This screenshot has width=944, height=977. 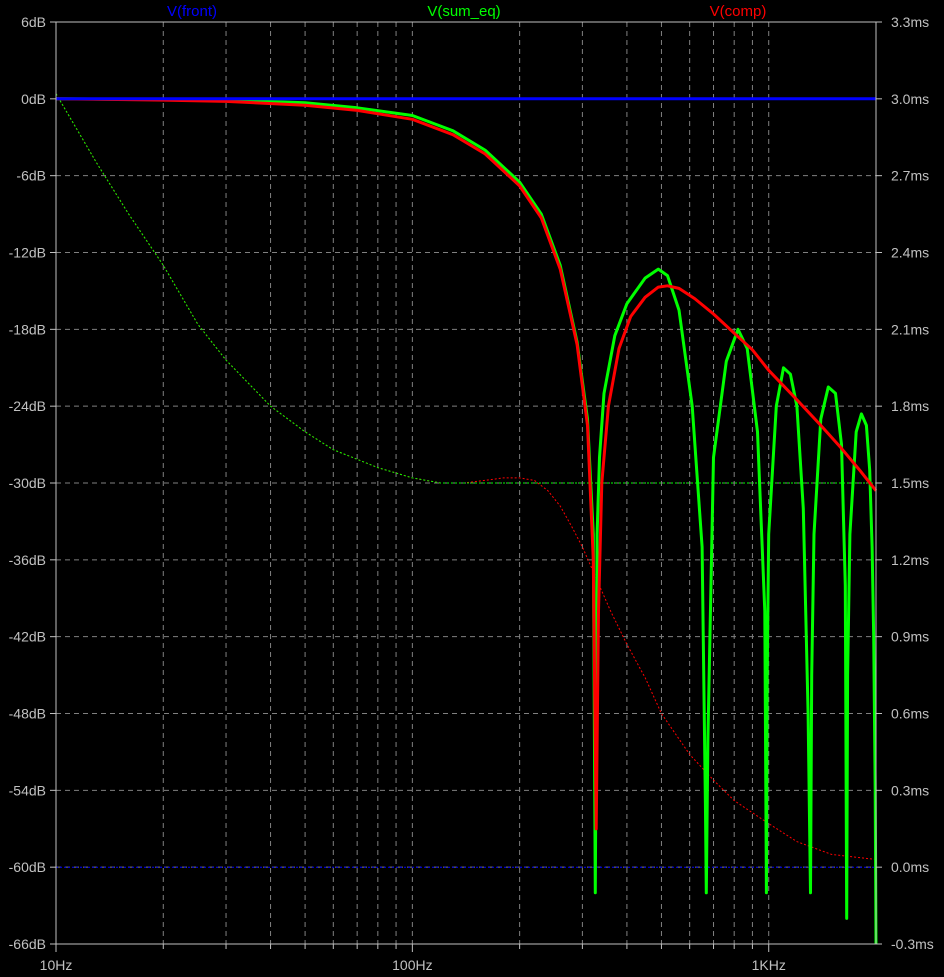 What do you see at coordinates (33, 22) in the screenshot?
I see `y-left-tick-label: 6dB` at bounding box center [33, 22].